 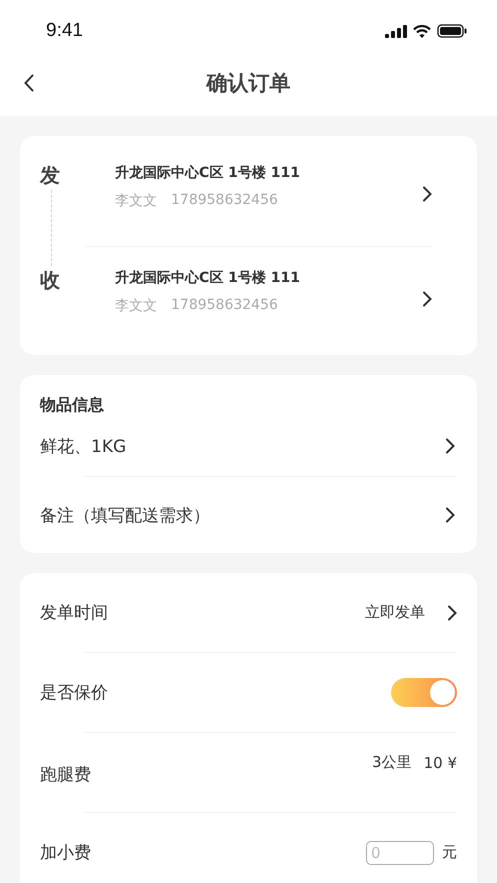 I want to click on address-tag: 收, so click(x=50, y=280).